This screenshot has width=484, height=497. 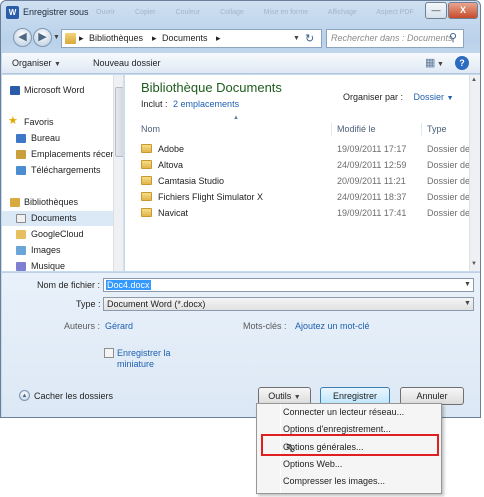 What do you see at coordinates (372, 213) in the screenshot?
I see `file-modified: 19/09/2011 17:41` at bounding box center [372, 213].